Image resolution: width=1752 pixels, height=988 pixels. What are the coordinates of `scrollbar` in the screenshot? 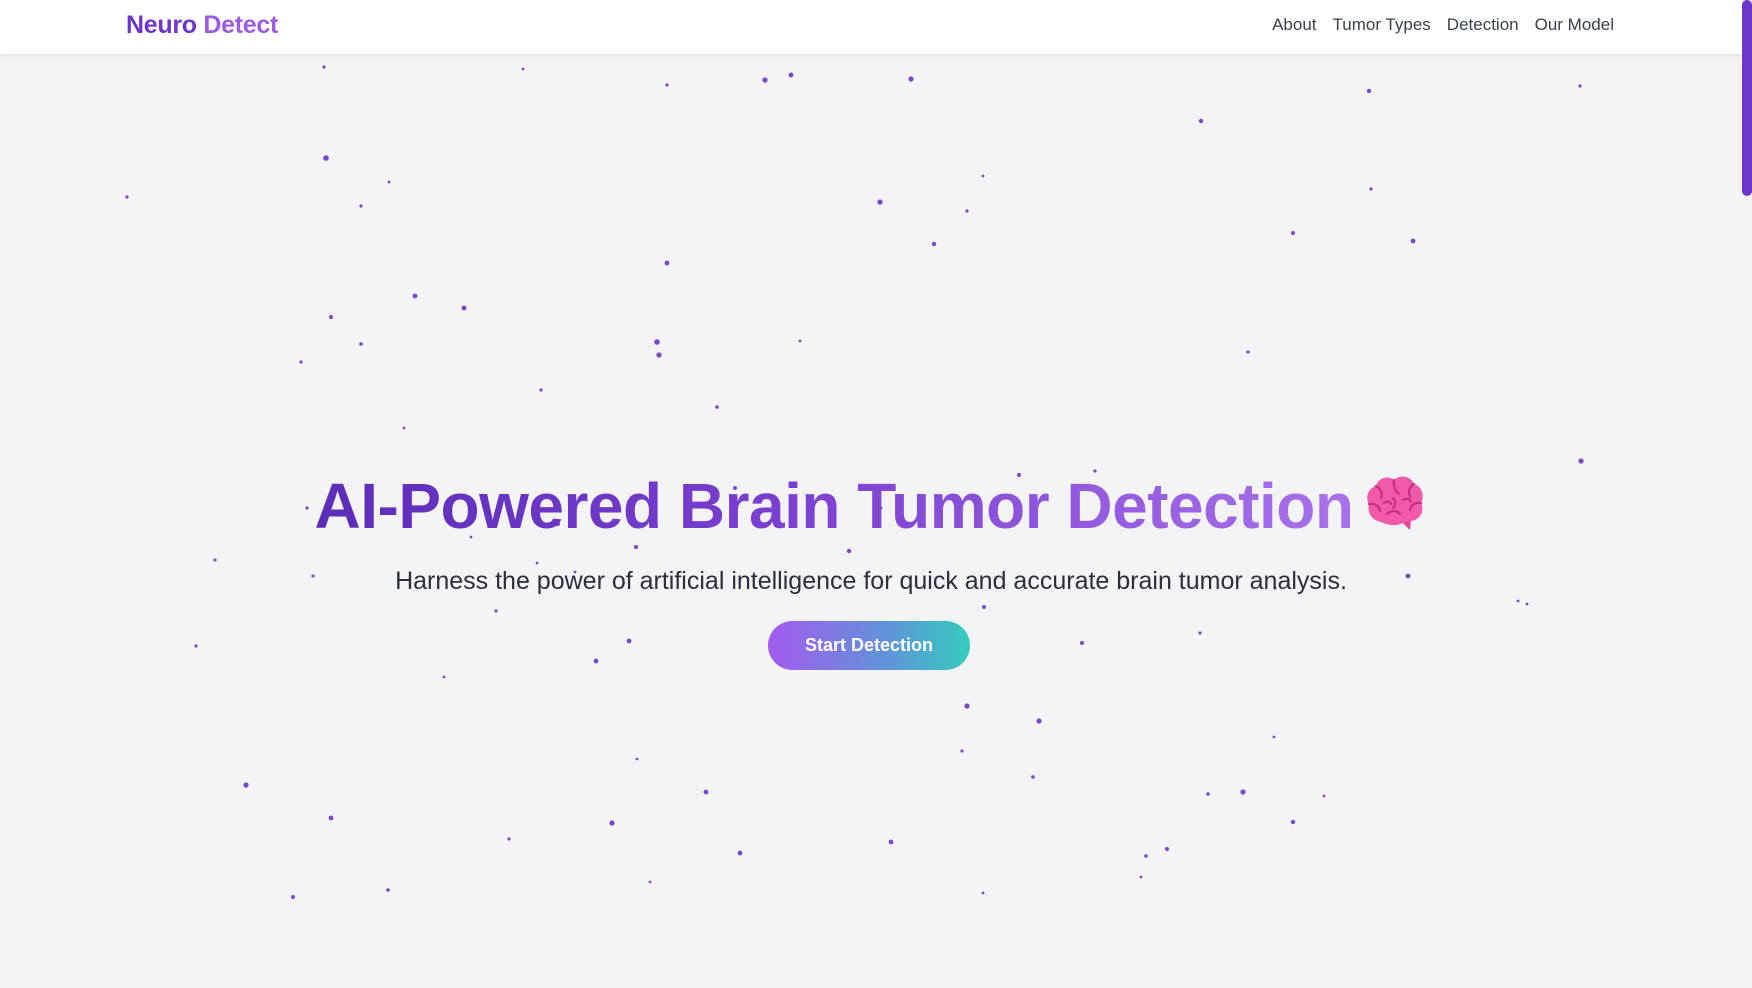 It's located at (1747, 494).